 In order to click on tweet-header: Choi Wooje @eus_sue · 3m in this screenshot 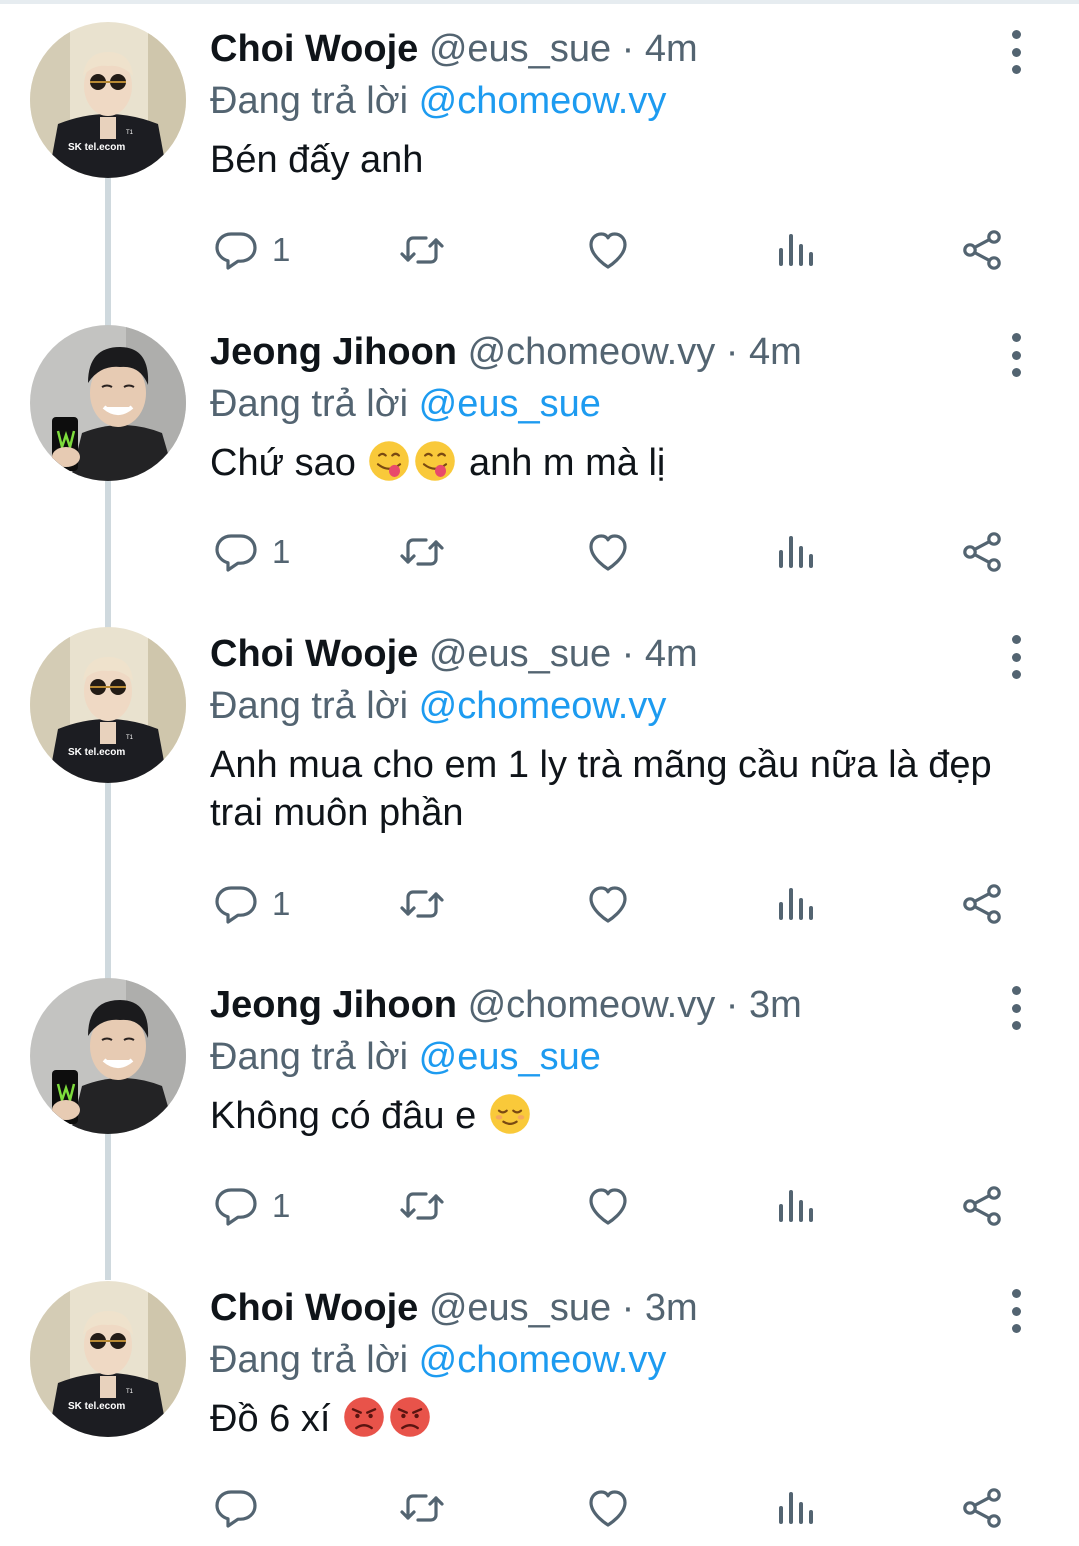, I will do `click(454, 1308)`.